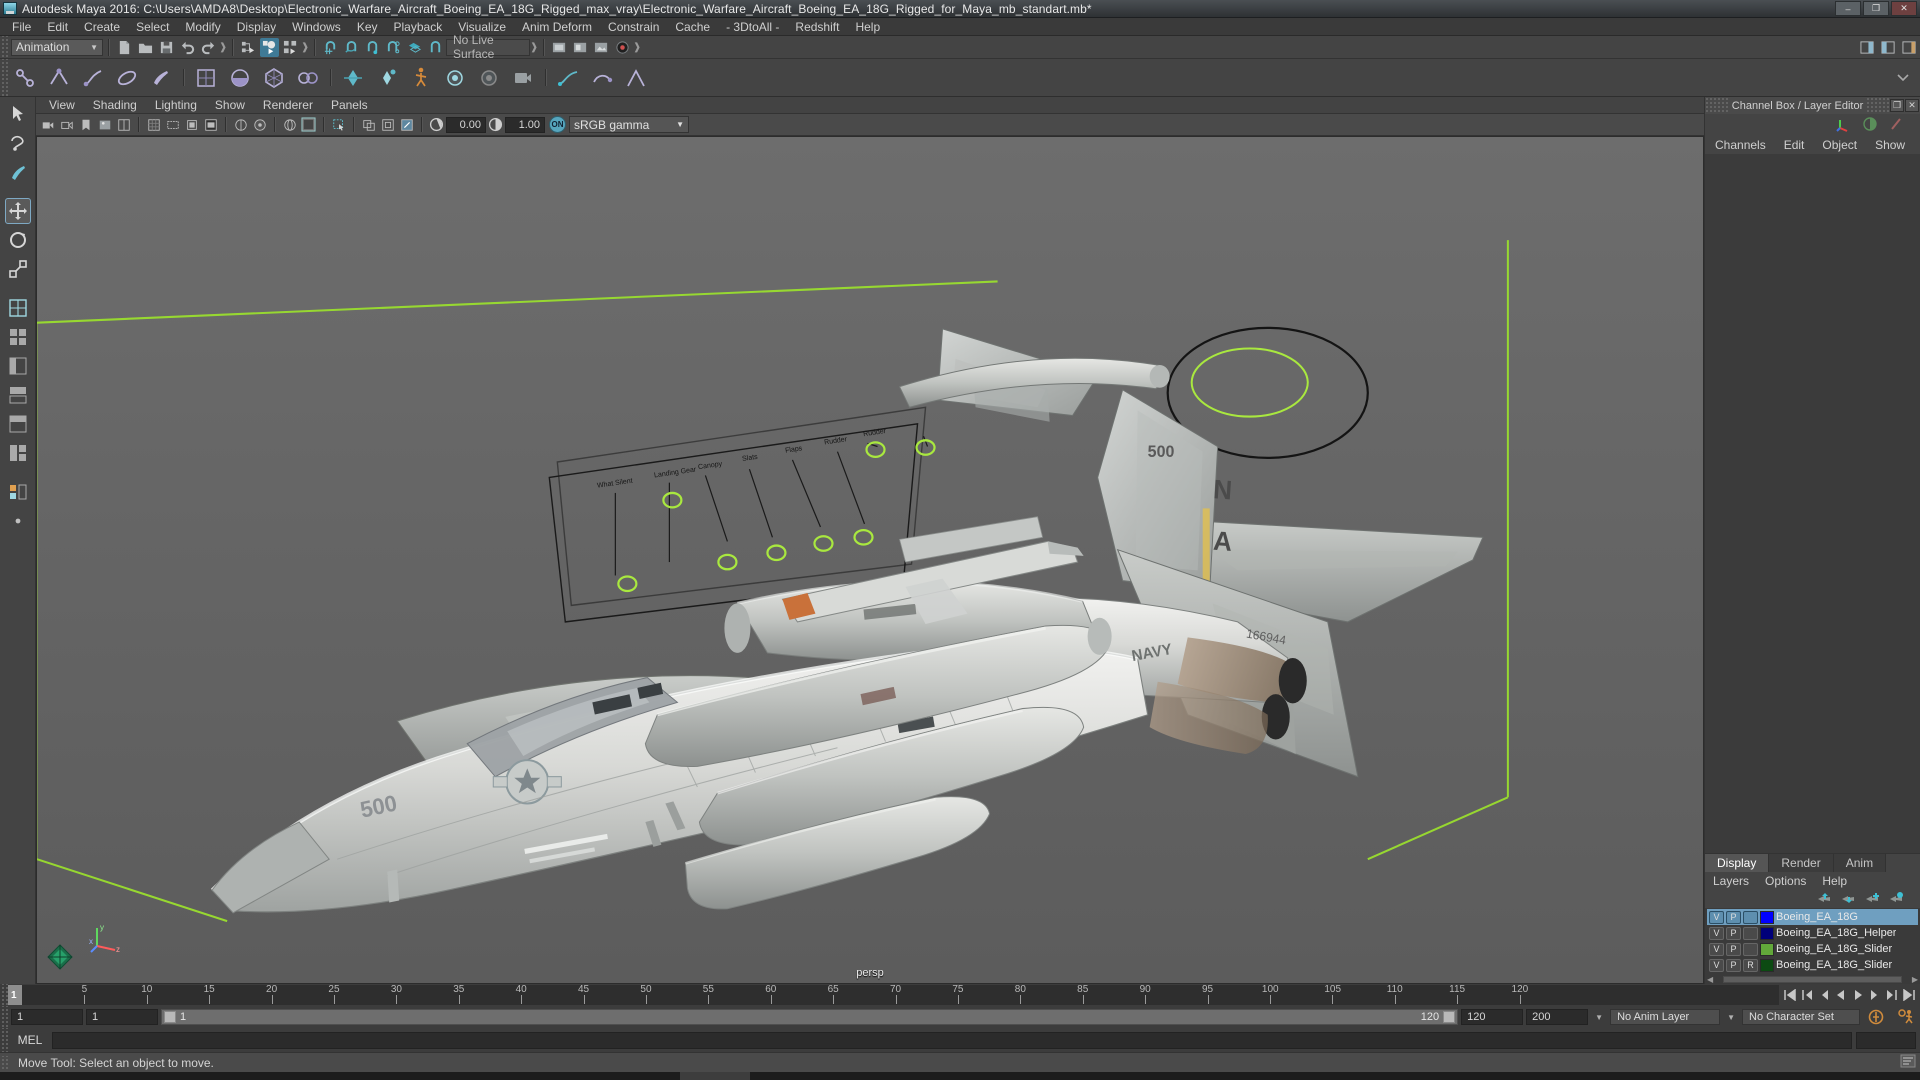  I want to click on channel-box-content, so click(1812, 503).